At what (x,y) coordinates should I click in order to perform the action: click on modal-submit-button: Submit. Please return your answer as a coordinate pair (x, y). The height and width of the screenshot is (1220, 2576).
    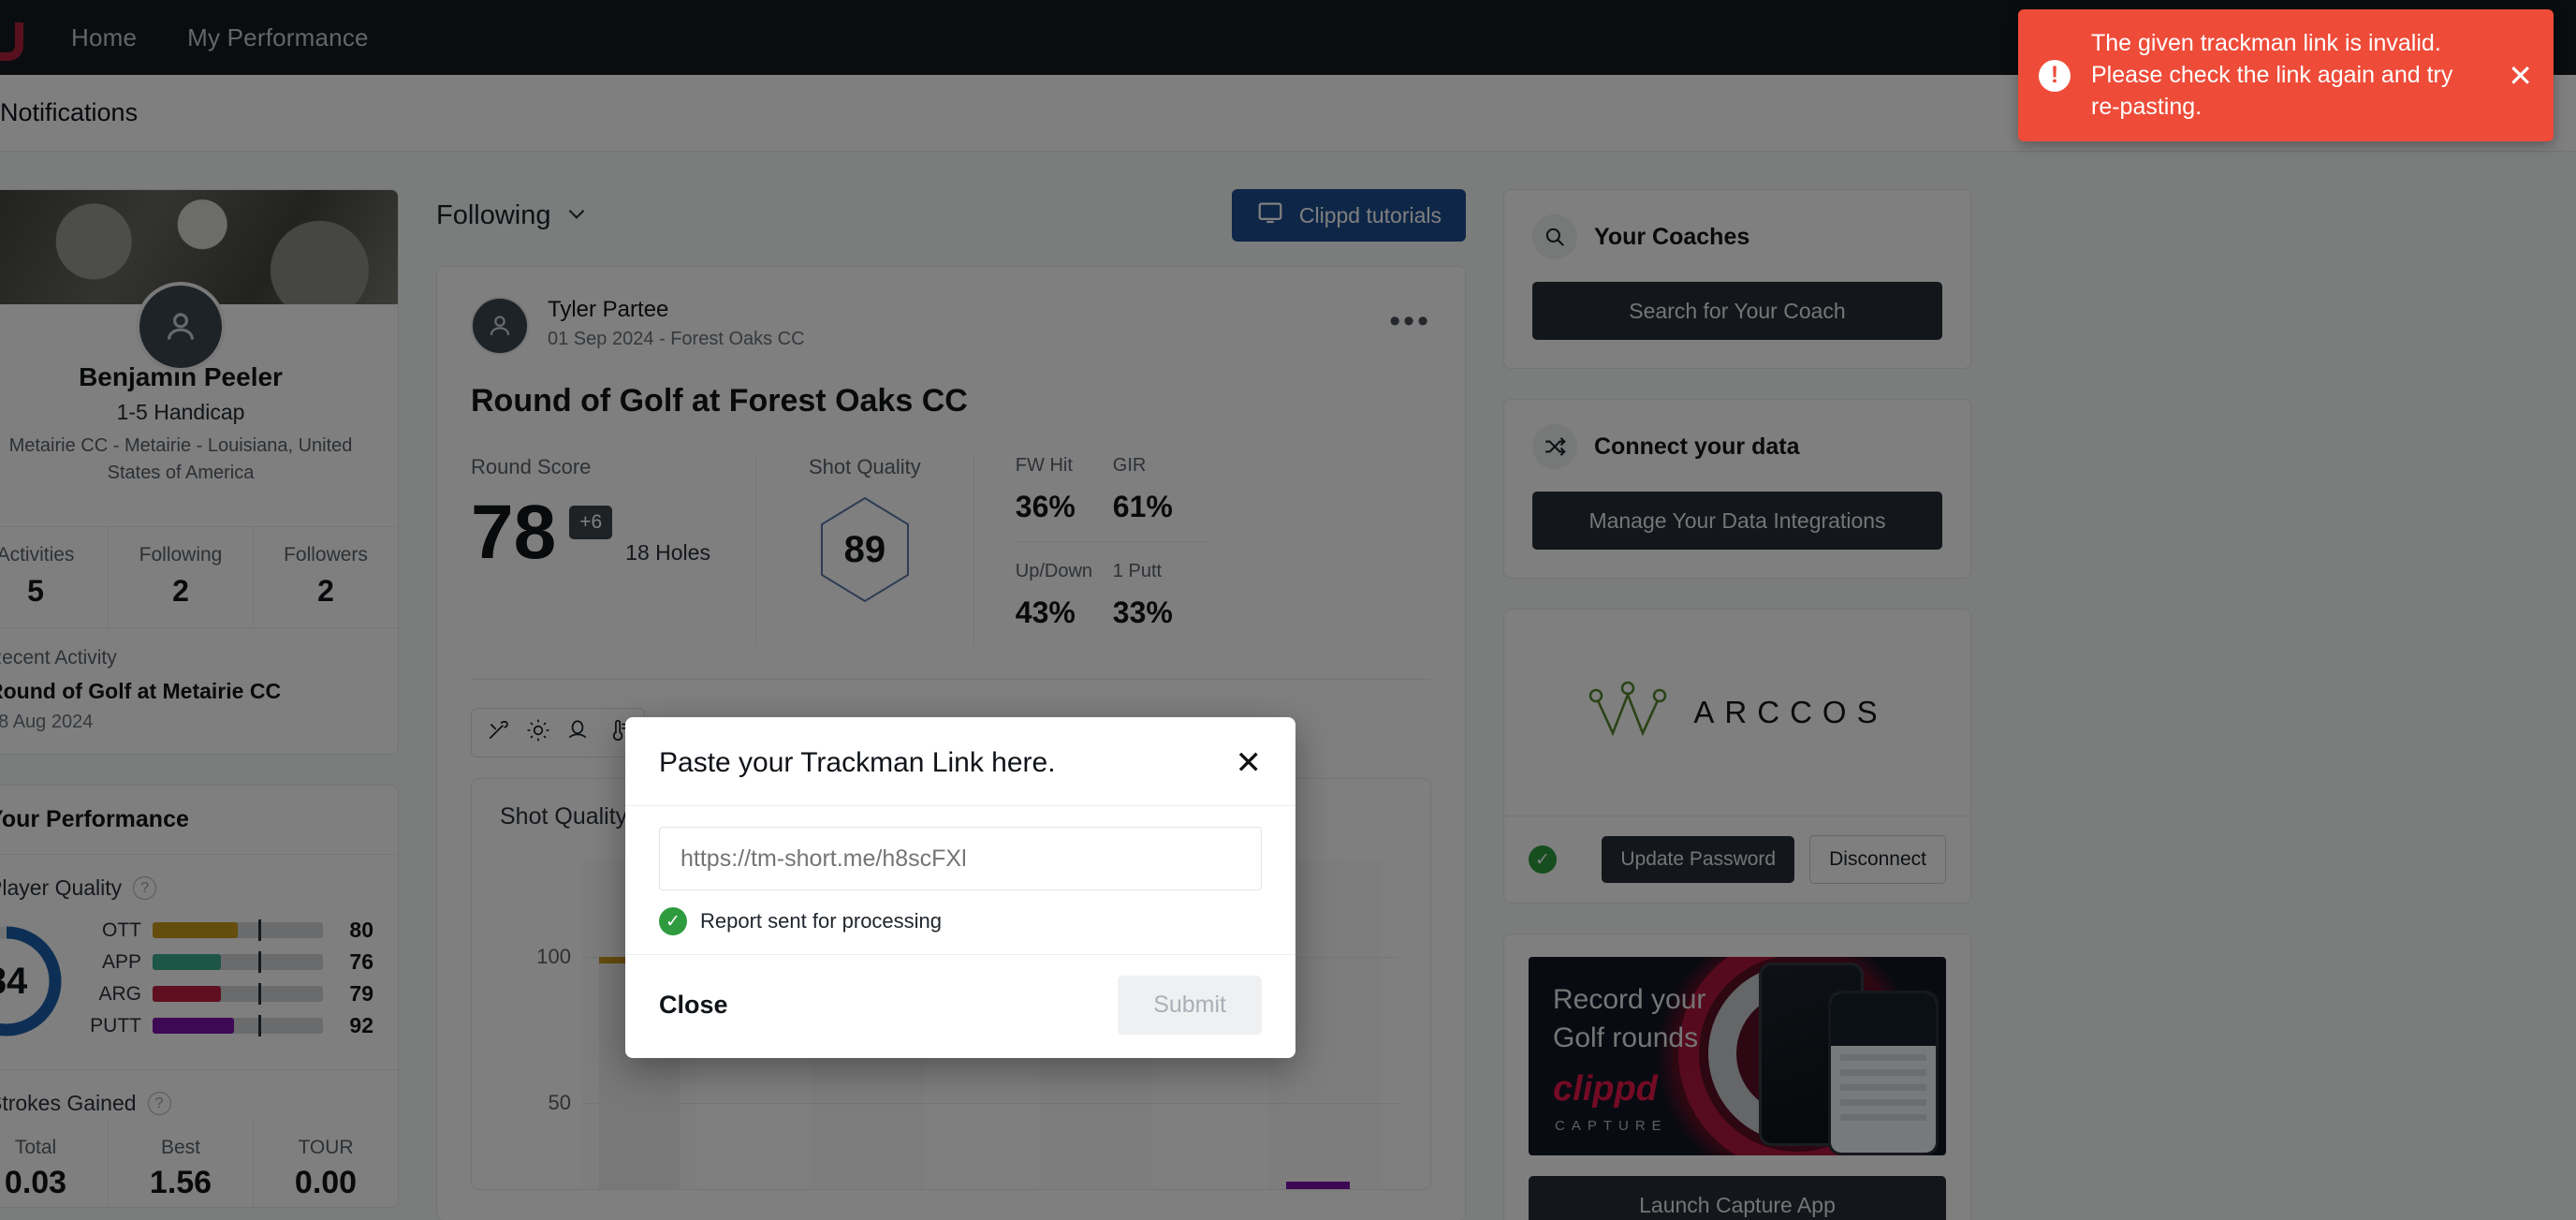
    Looking at the image, I should click on (1190, 1005).